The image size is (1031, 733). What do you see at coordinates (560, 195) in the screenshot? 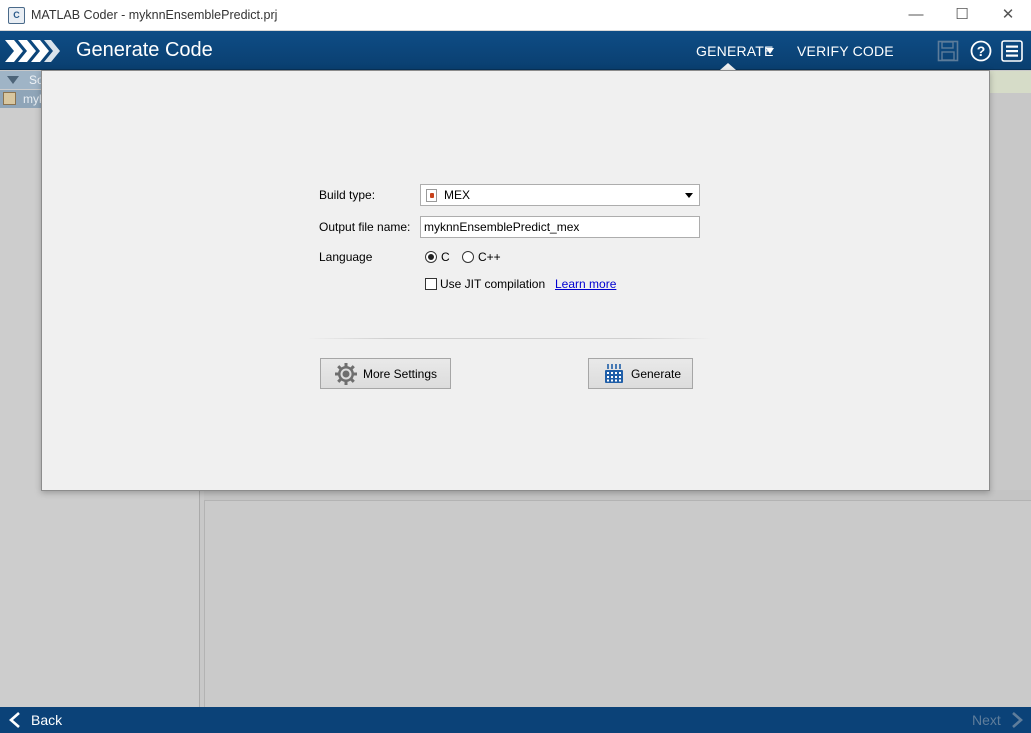
I see `build-type-select: MEX` at bounding box center [560, 195].